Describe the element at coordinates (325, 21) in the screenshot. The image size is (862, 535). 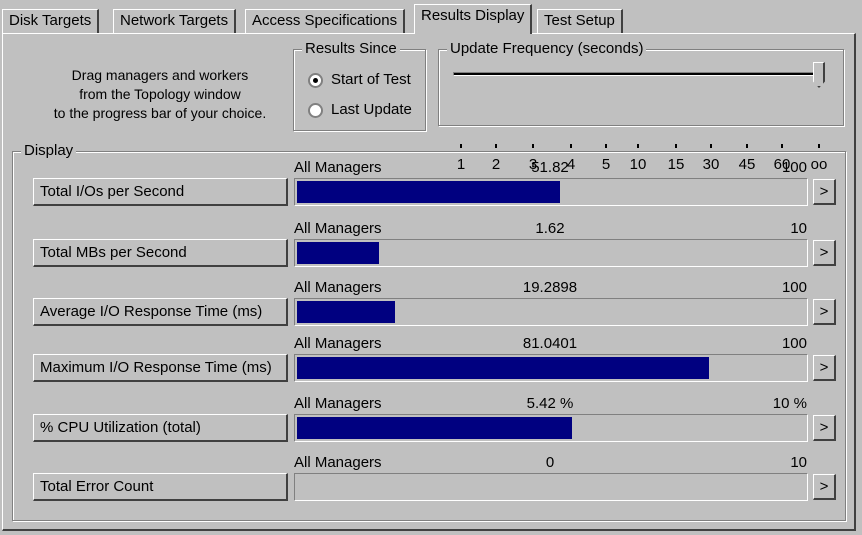
I see `tab-access-specifications: Access Specifications` at that location.